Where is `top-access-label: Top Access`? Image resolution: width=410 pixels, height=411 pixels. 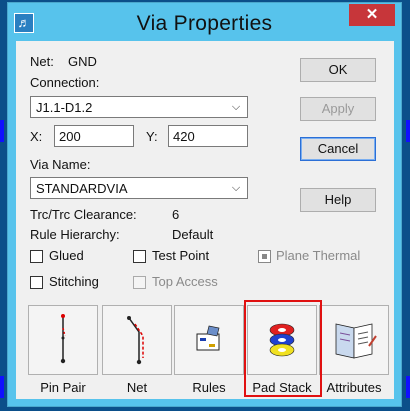 top-access-label: Top Access is located at coordinates (185, 281).